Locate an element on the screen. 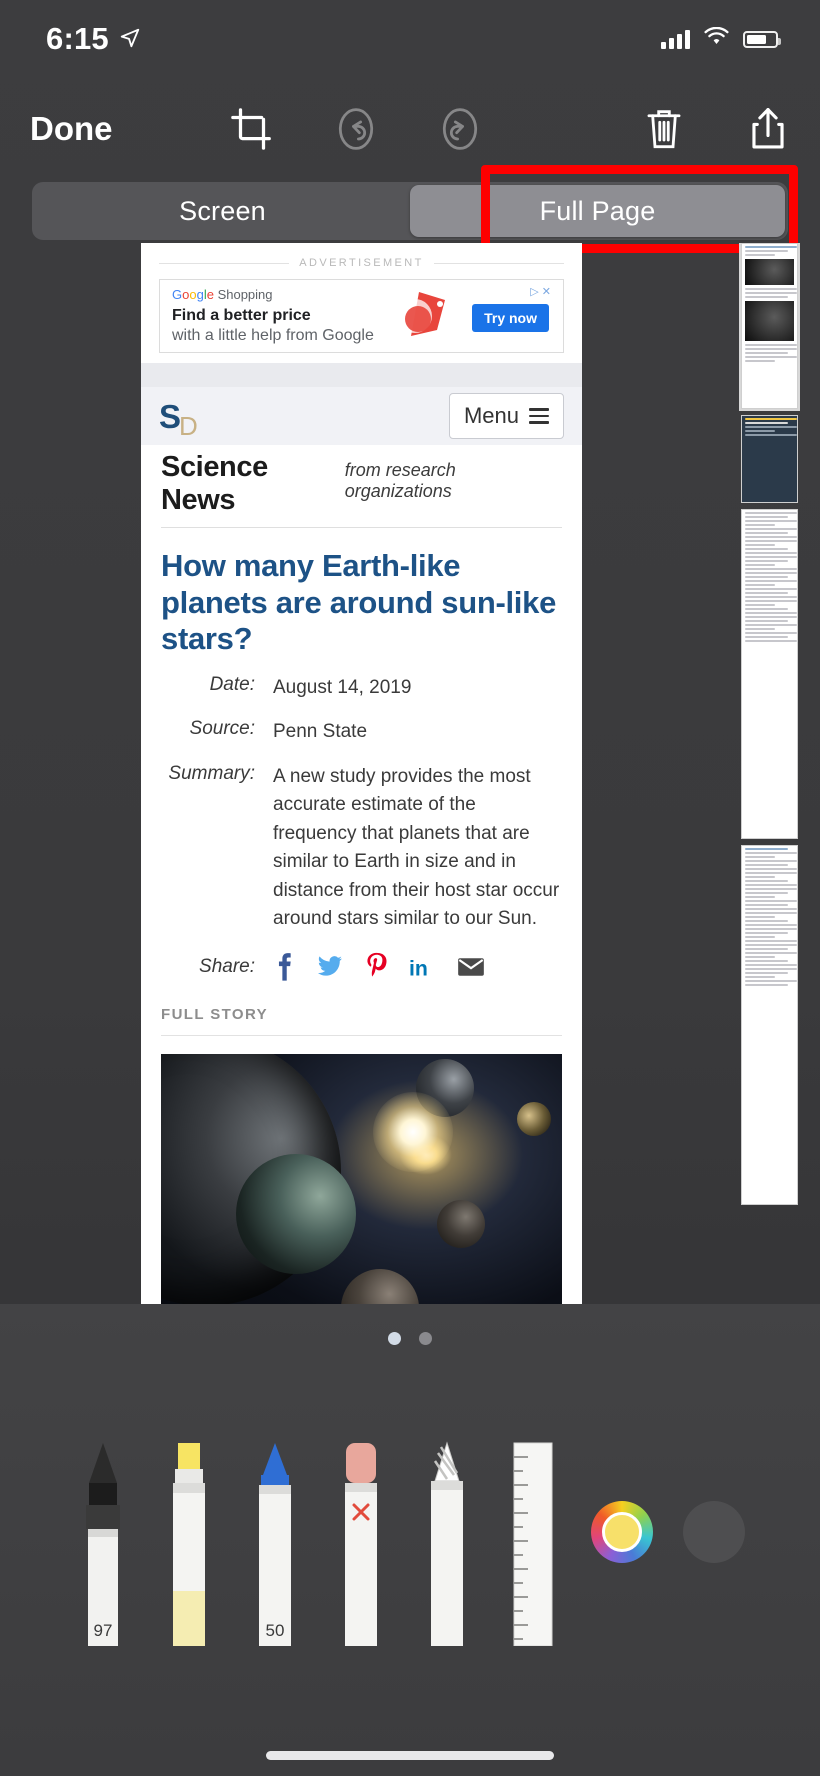  status-time: 6:15 is located at coordinates (77, 38).